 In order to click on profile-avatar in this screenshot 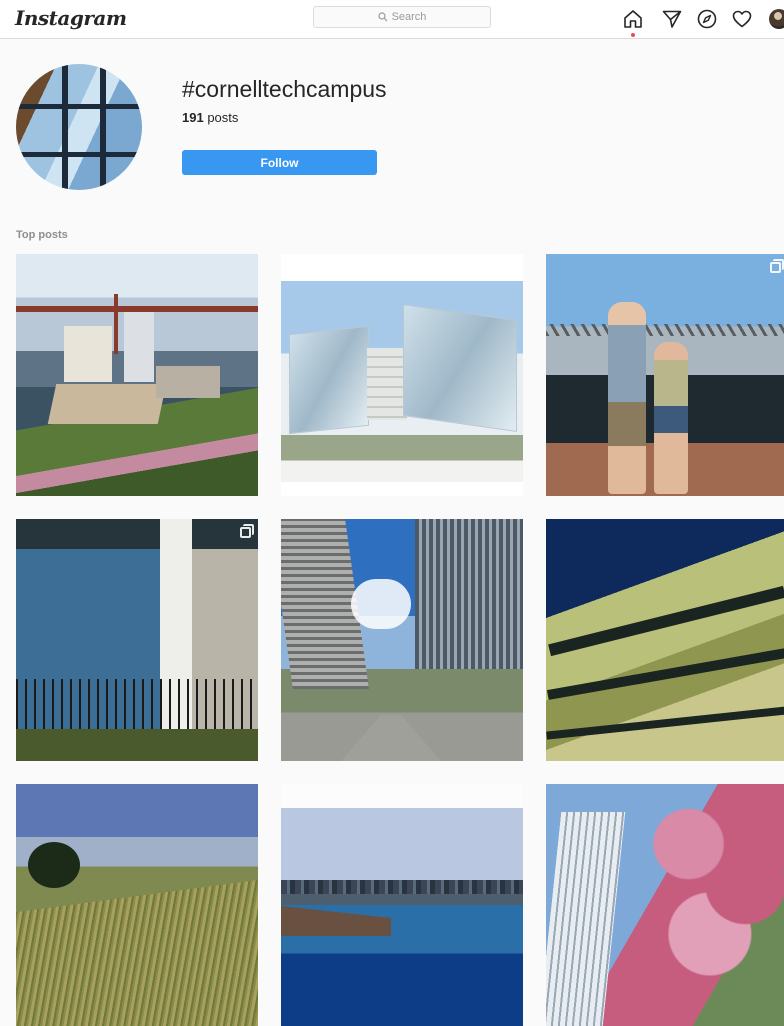, I will do `click(776, 19)`.